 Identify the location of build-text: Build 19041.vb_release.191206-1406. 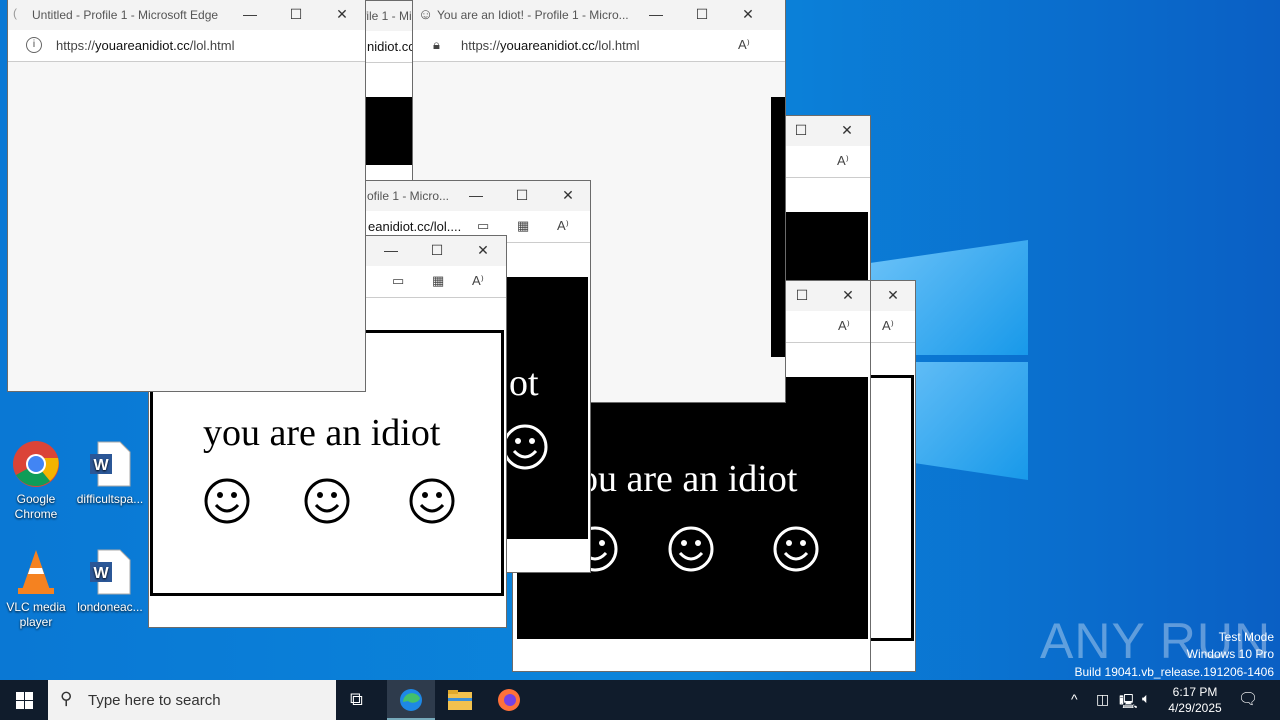
(1174, 672).